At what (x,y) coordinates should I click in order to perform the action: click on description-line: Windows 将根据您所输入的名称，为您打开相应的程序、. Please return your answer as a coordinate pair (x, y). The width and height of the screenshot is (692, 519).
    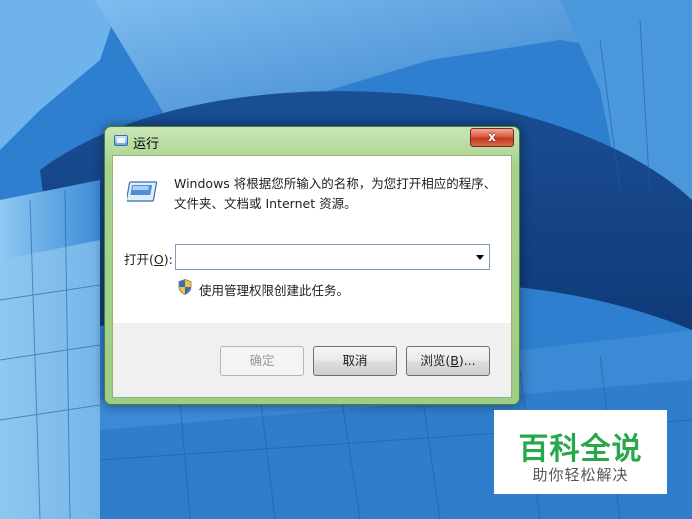
    Looking at the image, I should click on (335, 183).